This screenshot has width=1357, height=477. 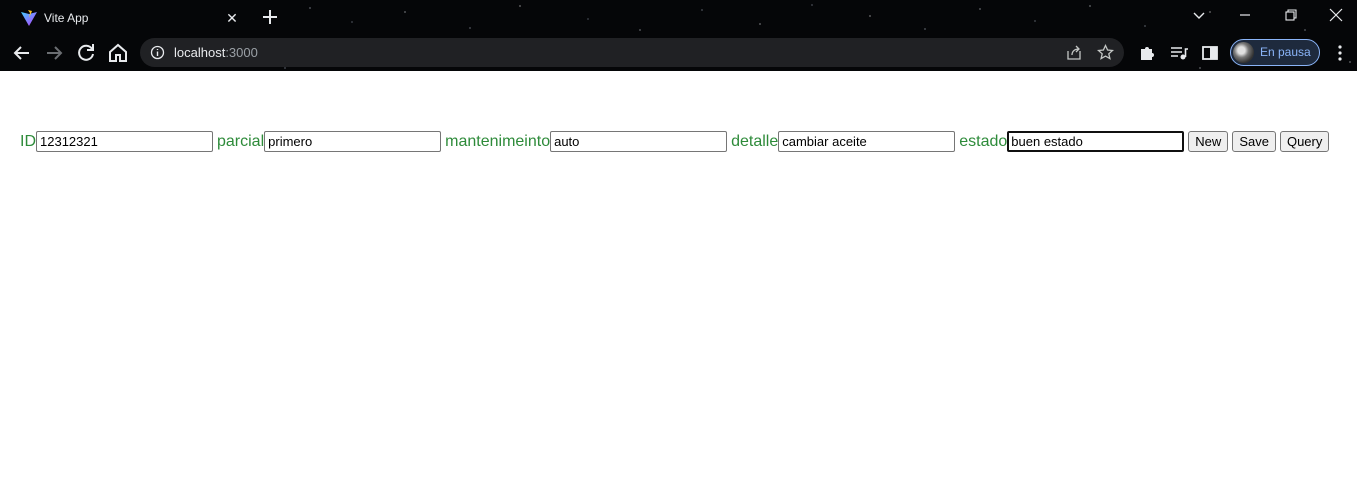 I want to click on estado-input, so click(x=1096, y=141).